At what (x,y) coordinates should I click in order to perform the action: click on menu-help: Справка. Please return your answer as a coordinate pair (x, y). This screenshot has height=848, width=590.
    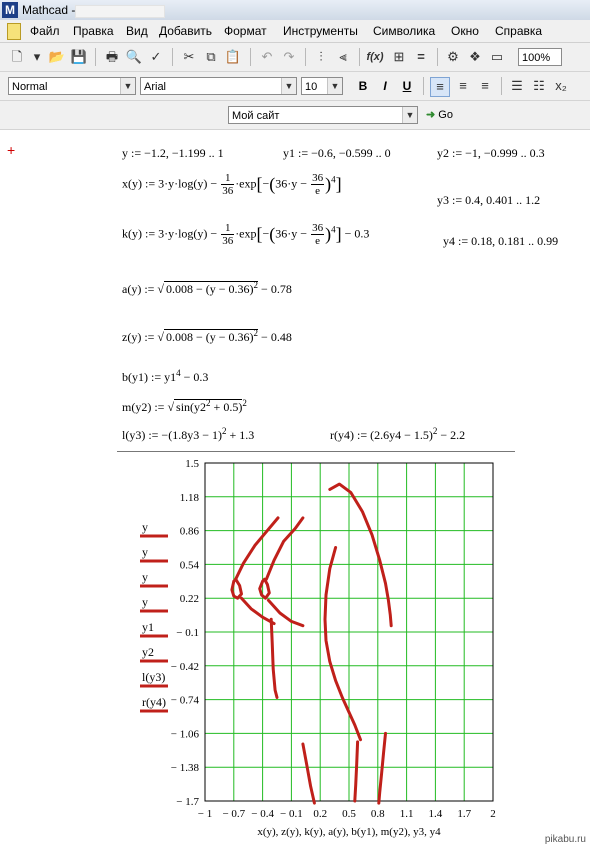
    Looking at the image, I should click on (518, 31).